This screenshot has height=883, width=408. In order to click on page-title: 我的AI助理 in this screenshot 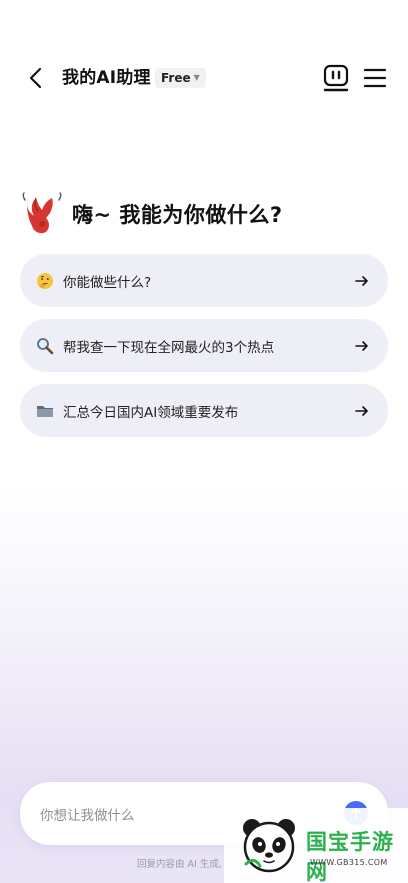, I will do `click(106, 78)`.